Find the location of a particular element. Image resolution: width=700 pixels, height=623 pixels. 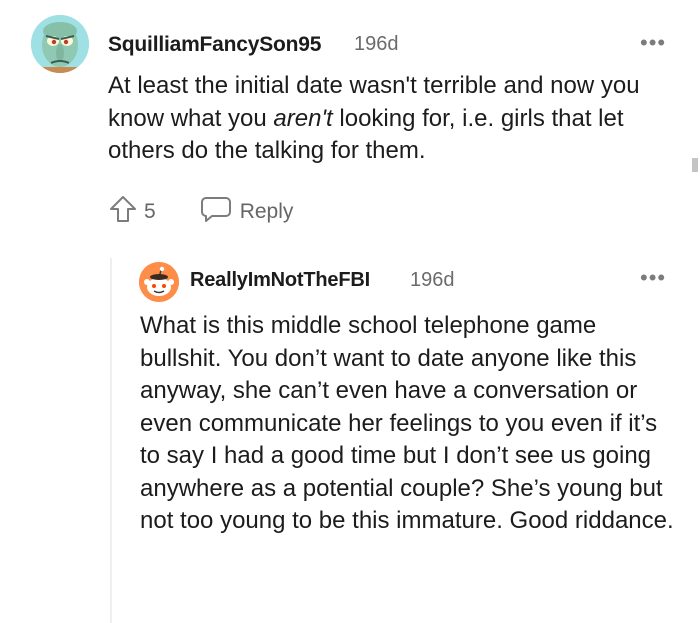

vote-count: 5 is located at coordinates (150, 211).